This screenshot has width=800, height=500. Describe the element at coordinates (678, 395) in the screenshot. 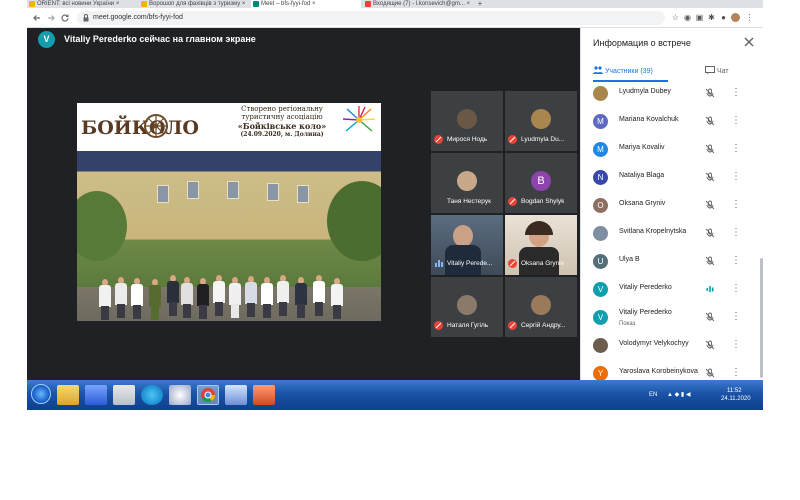

I see `tray-icons: ▲ ◆ ▮ ◀` at that location.